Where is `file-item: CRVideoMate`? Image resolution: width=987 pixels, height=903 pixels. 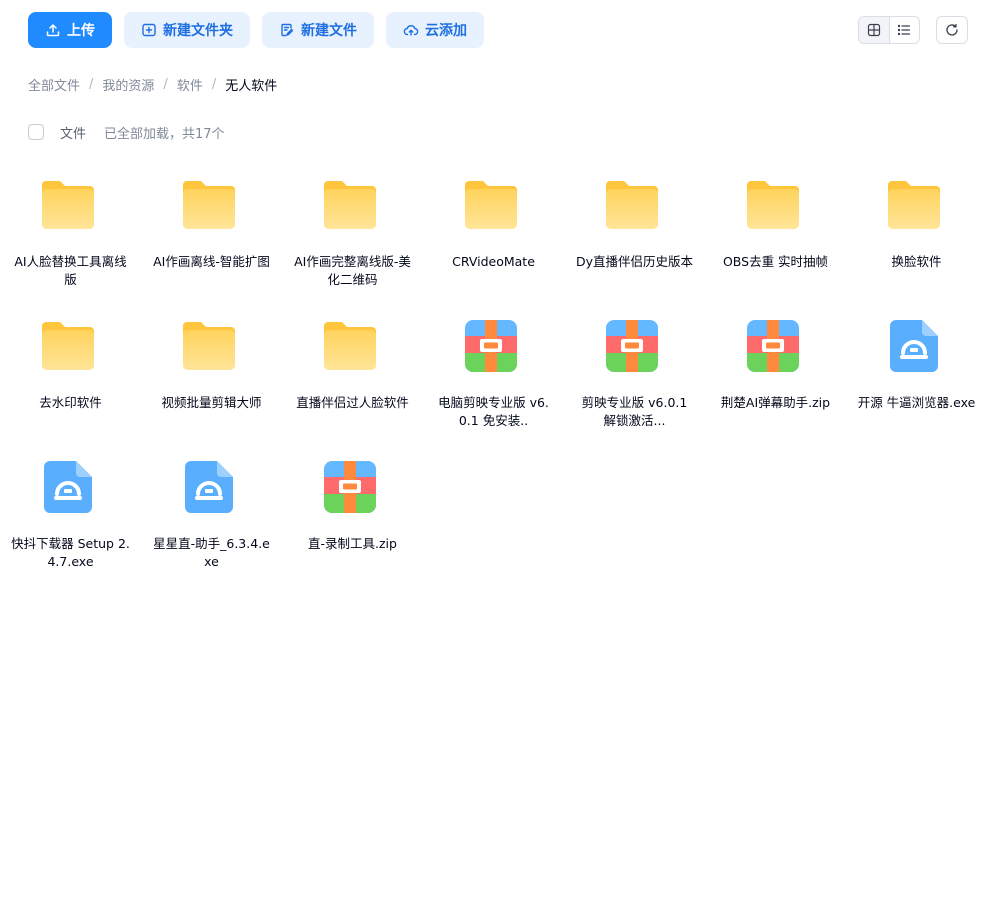
file-item: CRVideoMate is located at coordinates (493, 237).